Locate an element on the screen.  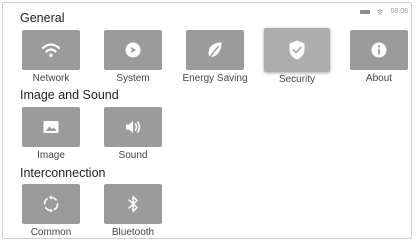
tile-network: Network is located at coordinates (51, 57).